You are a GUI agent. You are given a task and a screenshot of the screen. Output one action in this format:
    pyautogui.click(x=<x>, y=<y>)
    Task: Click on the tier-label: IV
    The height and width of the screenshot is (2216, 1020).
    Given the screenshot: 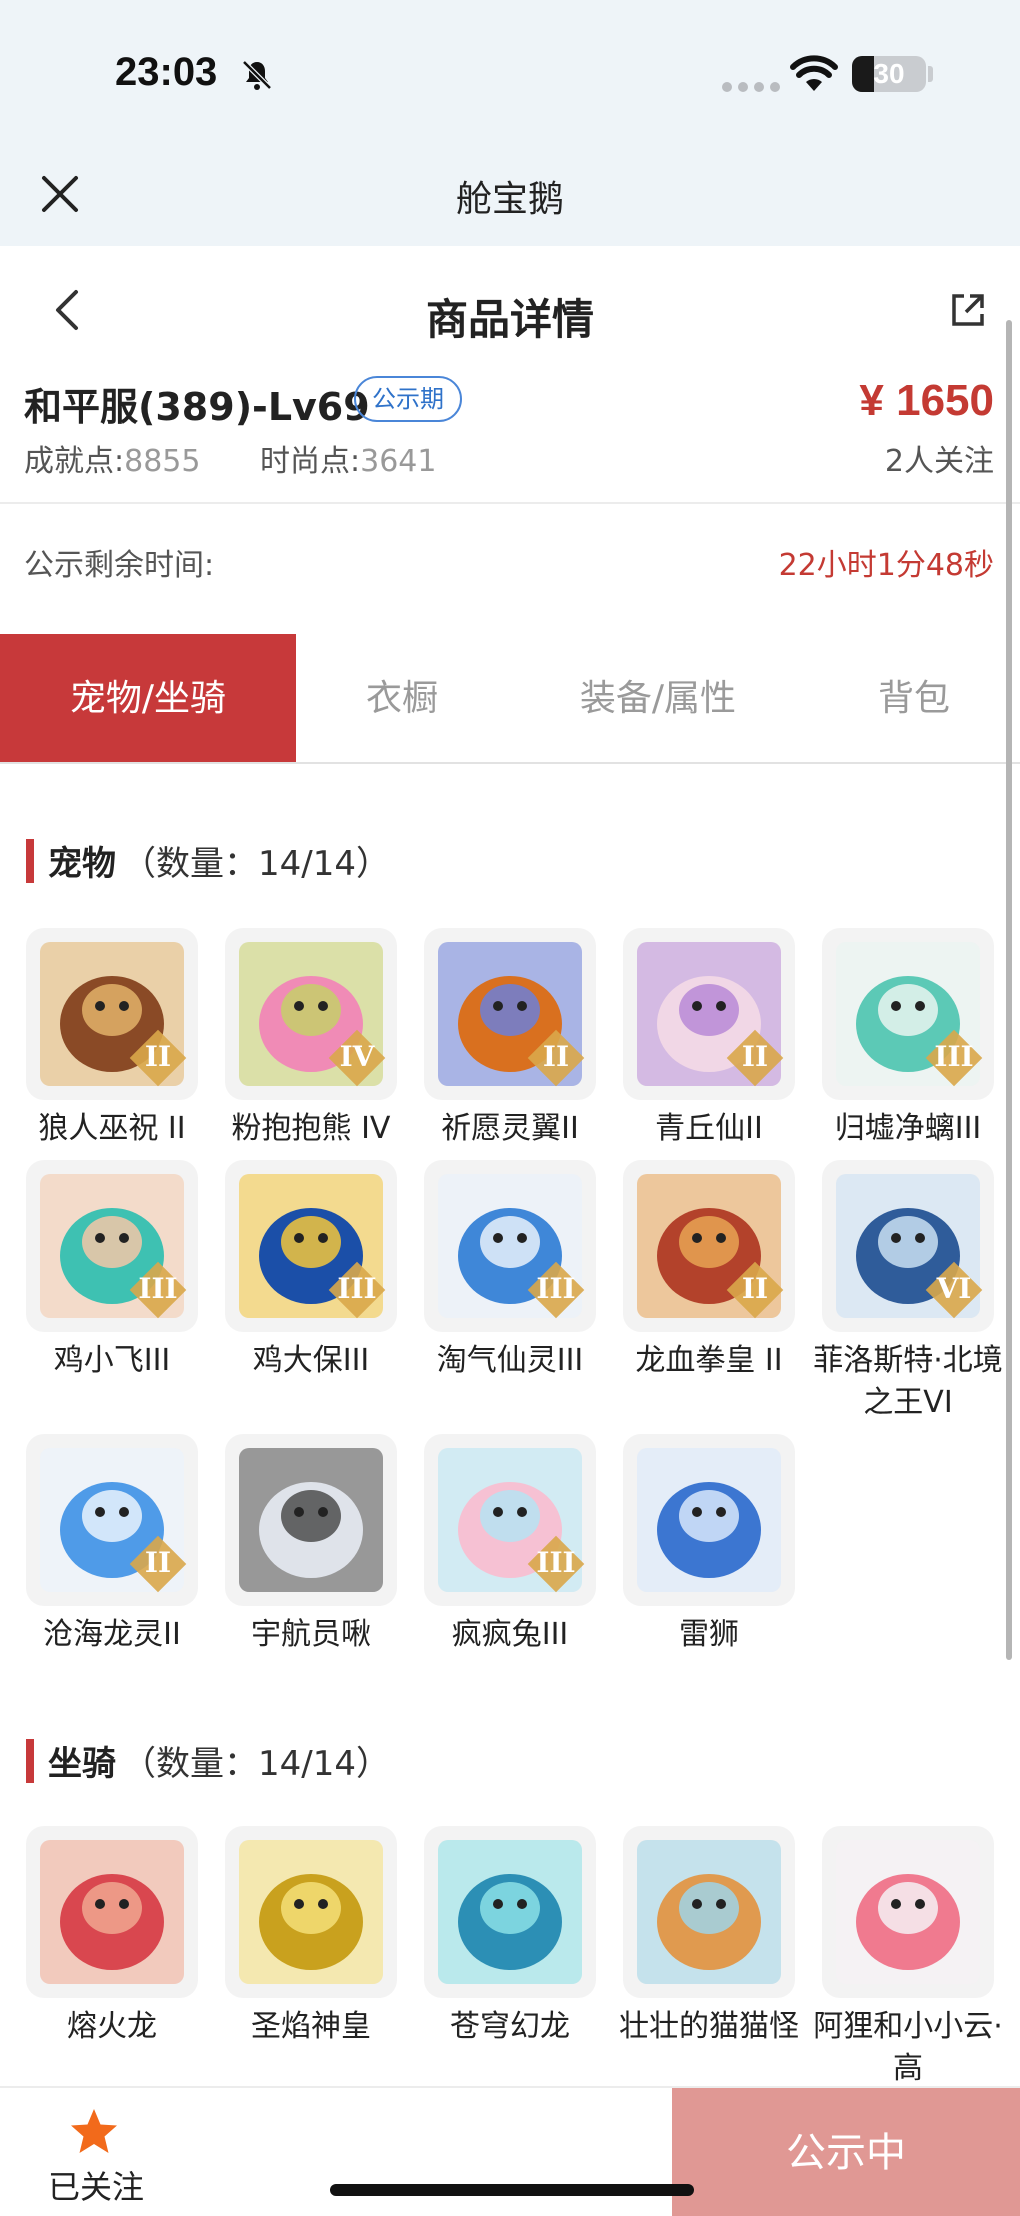 What is the action you would take?
    pyautogui.click(x=357, y=1056)
    